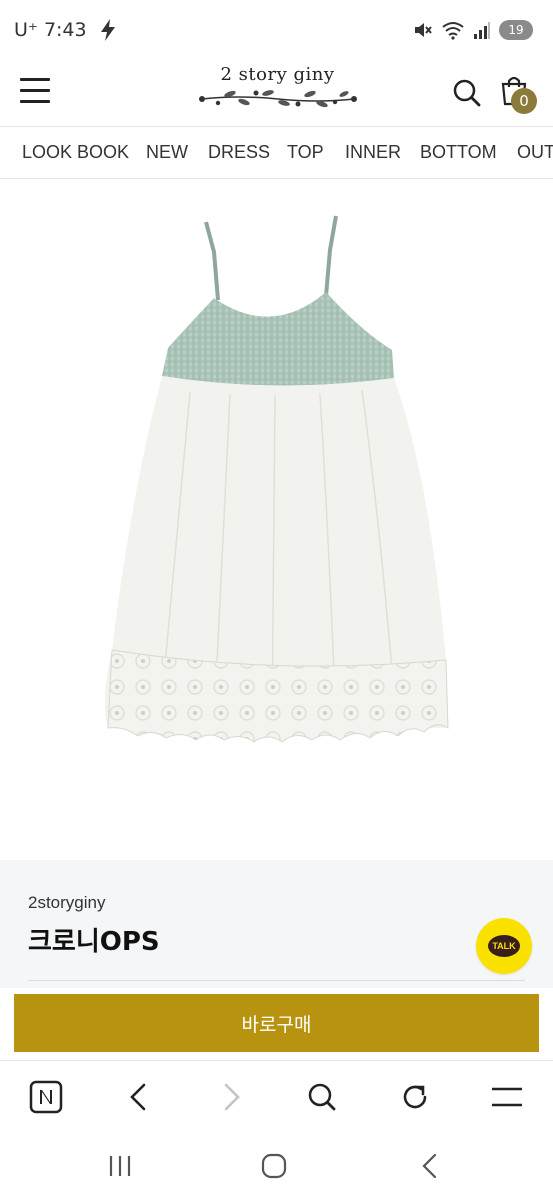 The image size is (553, 1200). Describe the element at coordinates (26, 30) in the screenshot. I see `carrier-label: U⁺` at that location.